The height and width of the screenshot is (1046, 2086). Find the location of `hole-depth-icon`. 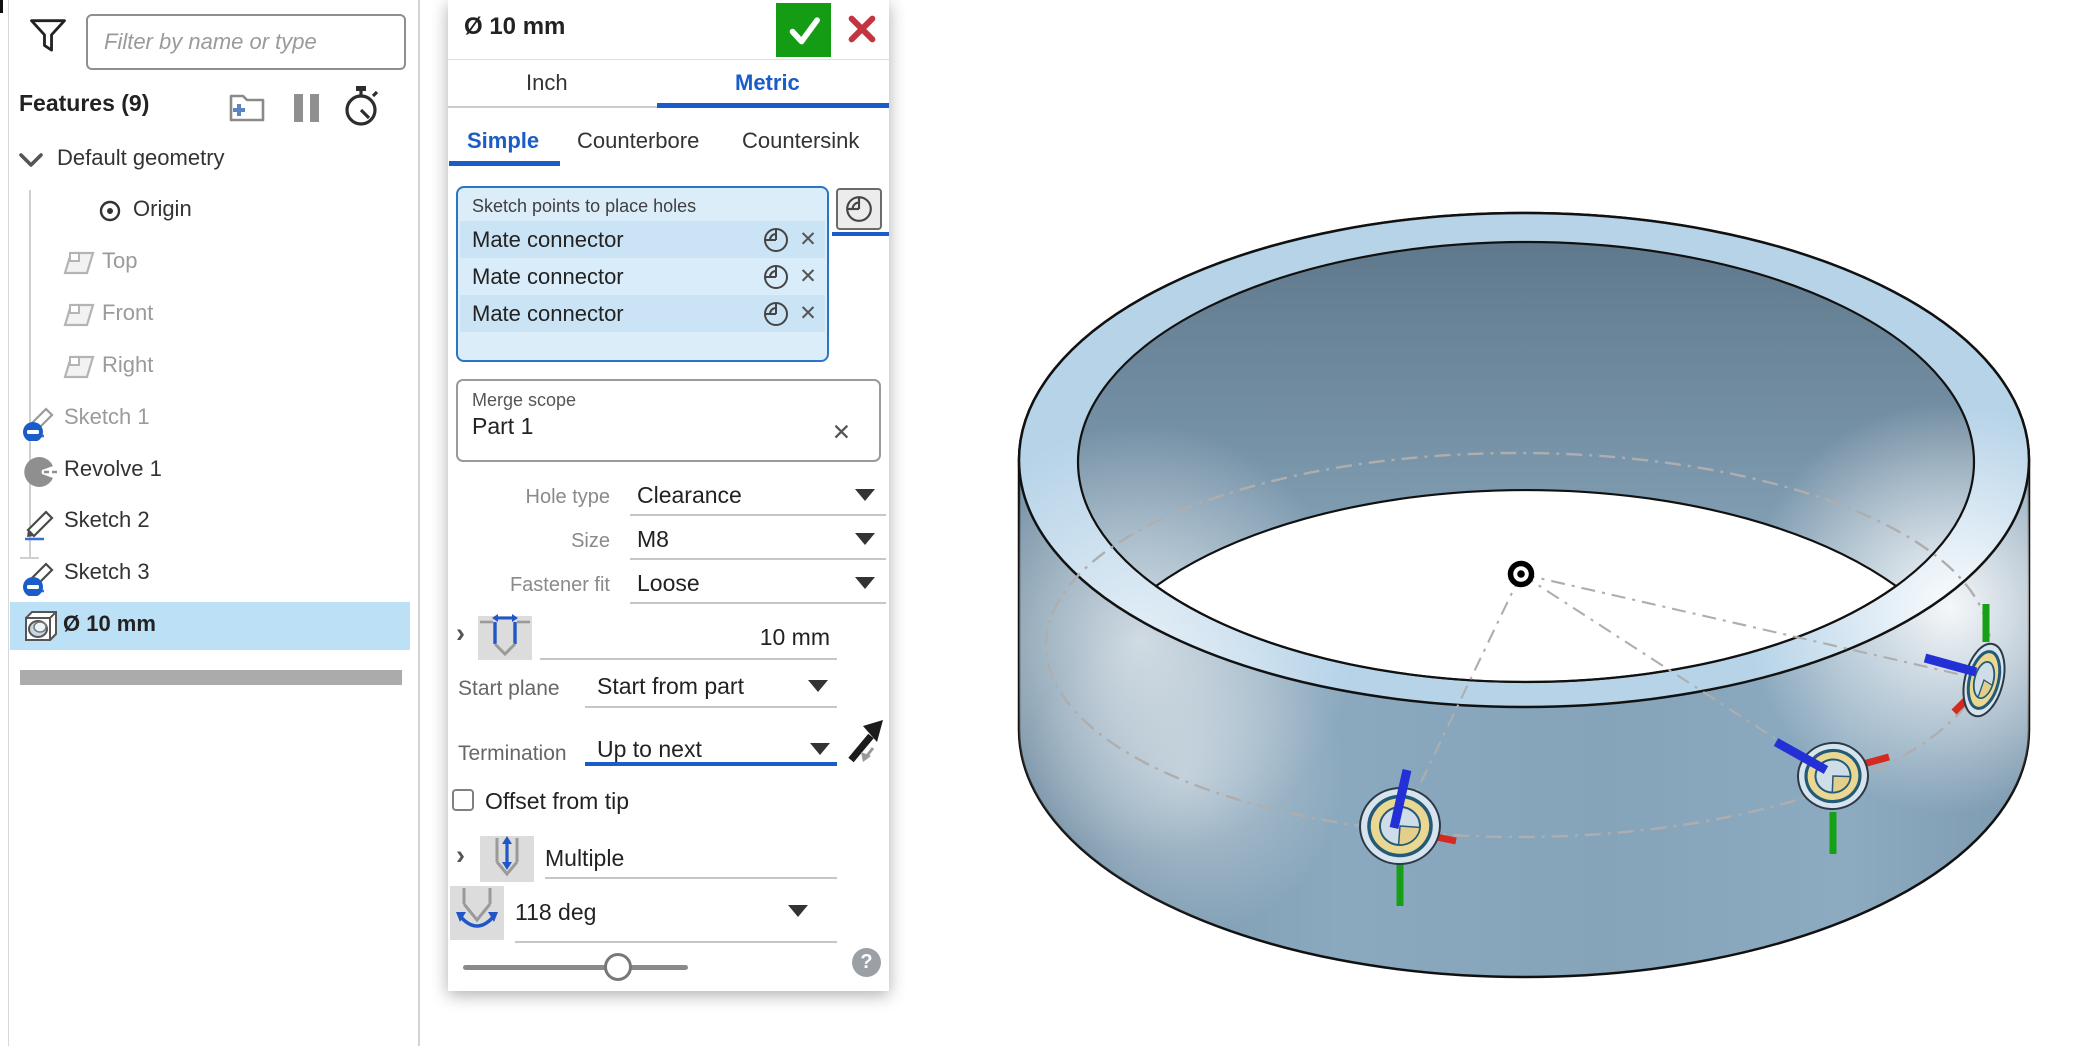

hole-depth-icon is located at coordinates (505, 637).